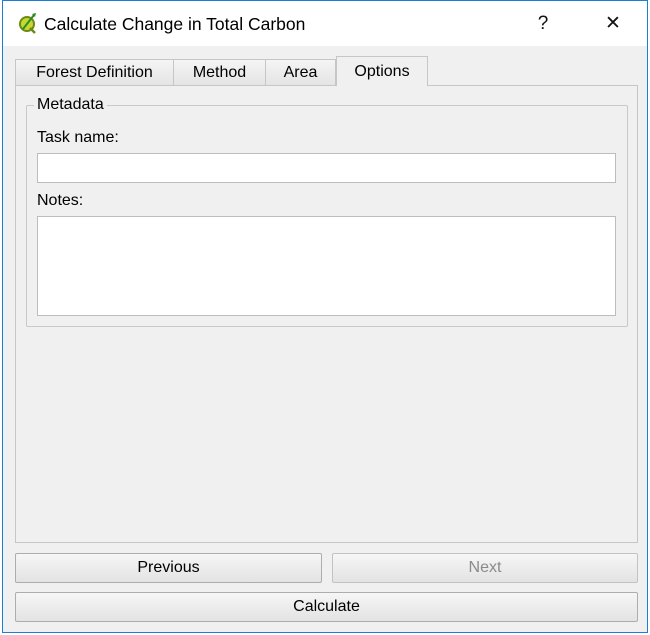  What do you see at coordinates (175, 24) in the screenshot?
I see `window-title: Calculate Change in Total Carbon` at bounding box center [175, 24].